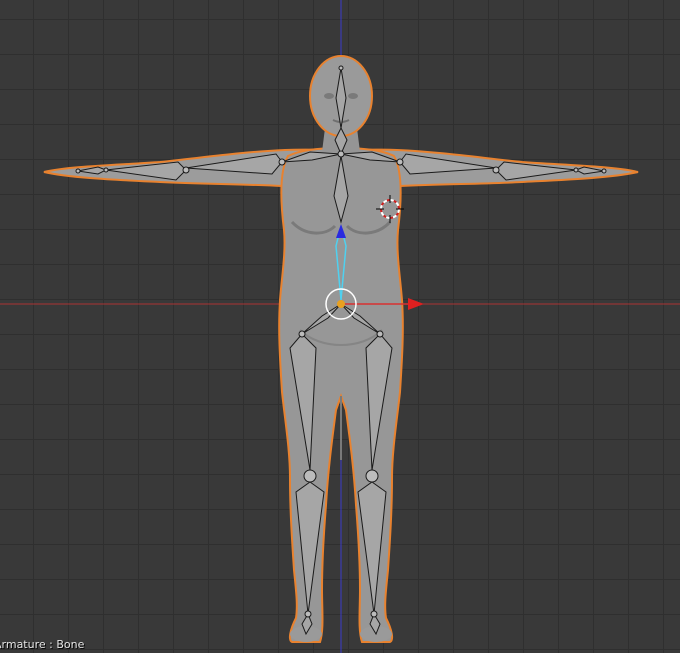 The height and width of the screenshot is (653, 680). I want to click on x-arrow-icon, so click(416, 304).